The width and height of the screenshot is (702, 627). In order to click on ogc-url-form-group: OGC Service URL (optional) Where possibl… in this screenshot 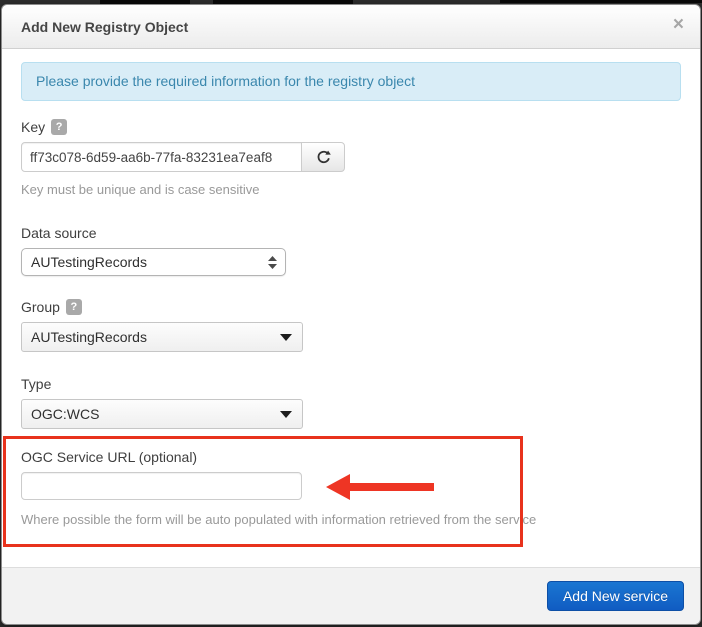, I will do `click(351, 488)`.